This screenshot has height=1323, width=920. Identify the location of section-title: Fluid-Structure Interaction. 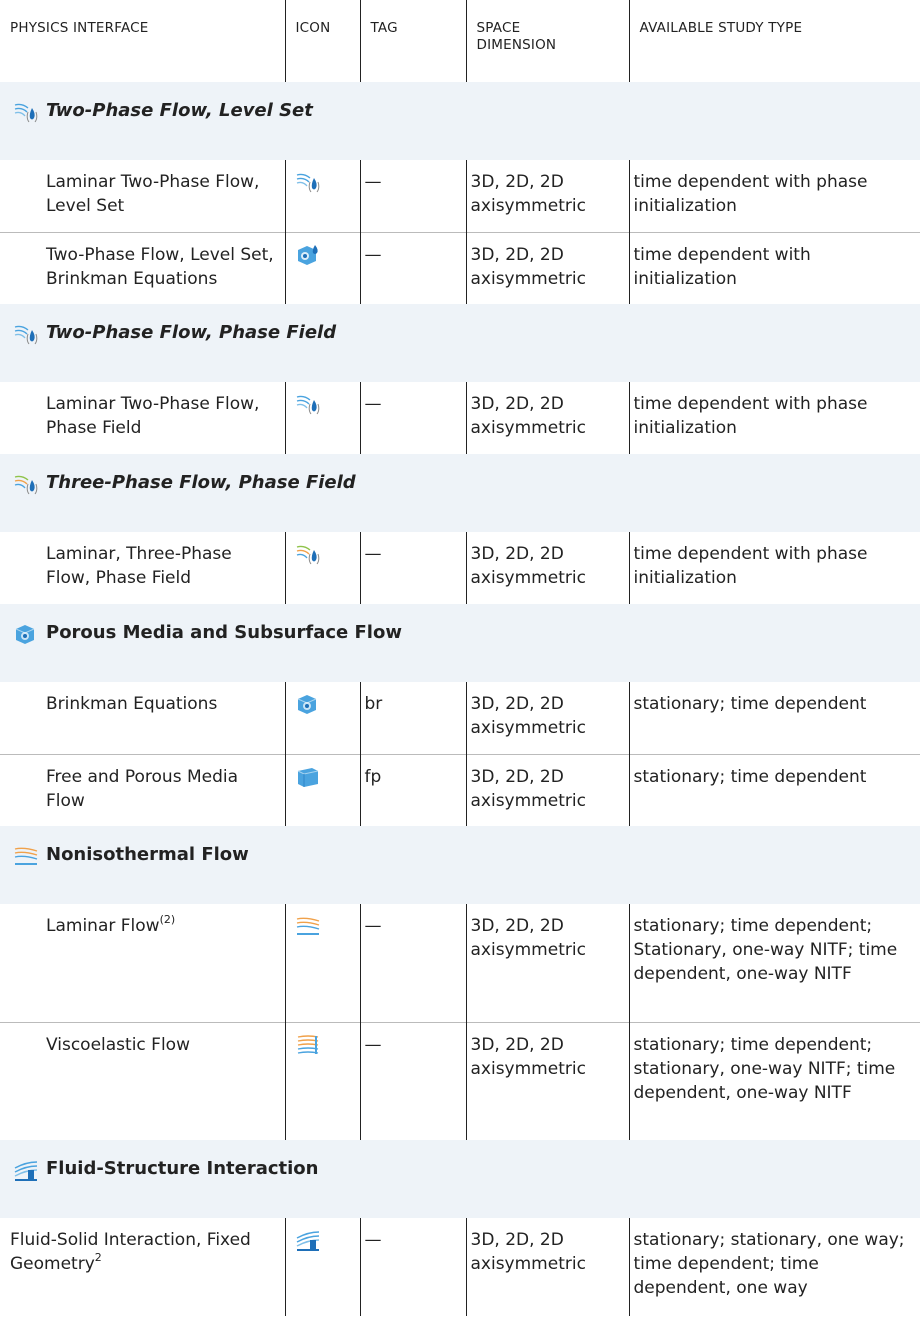
(182, 1168).